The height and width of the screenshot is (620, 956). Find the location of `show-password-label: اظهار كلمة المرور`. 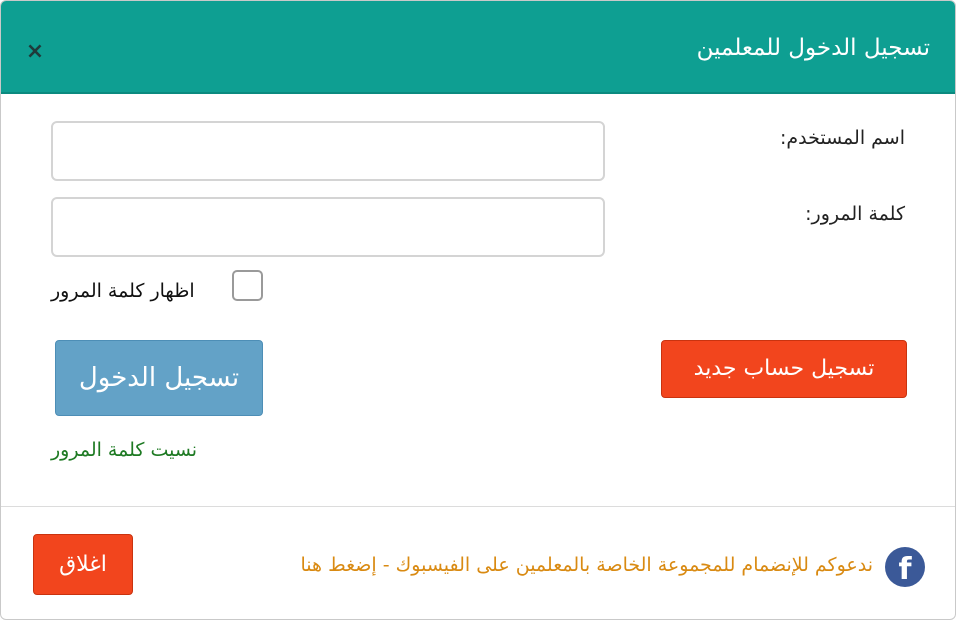

show-password-label: اظهار كلمة المرور is located at coordinates (123, 291).